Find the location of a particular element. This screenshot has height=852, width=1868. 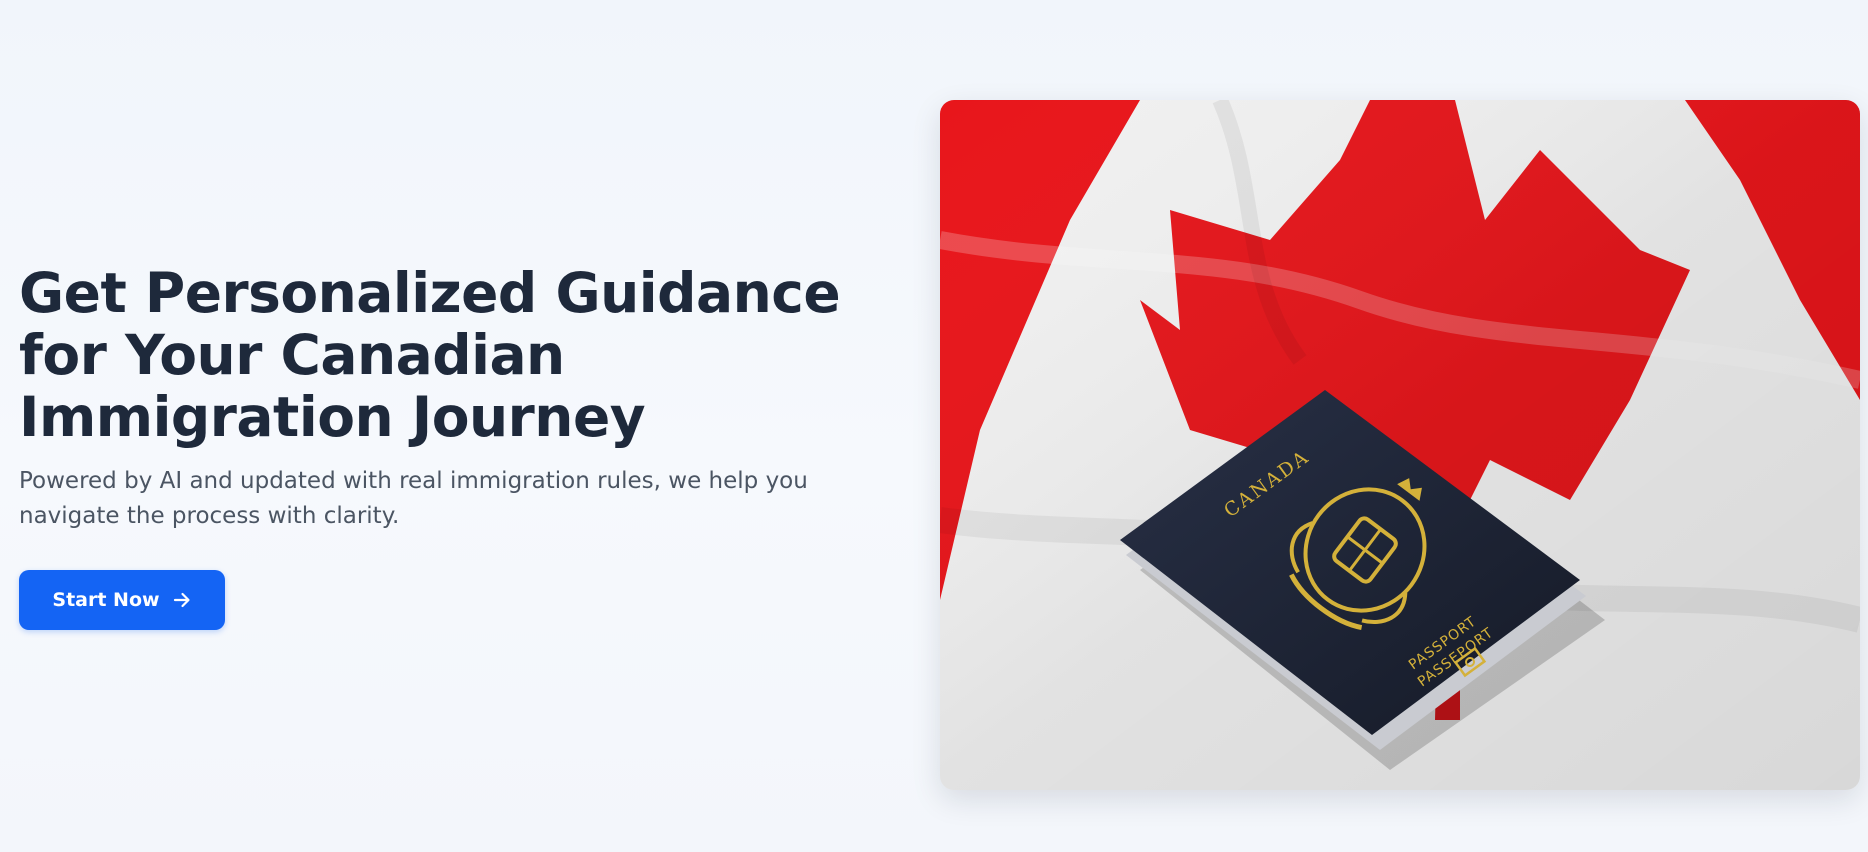

start-now-button-label: Start Now is located at coordinates (106, 600).